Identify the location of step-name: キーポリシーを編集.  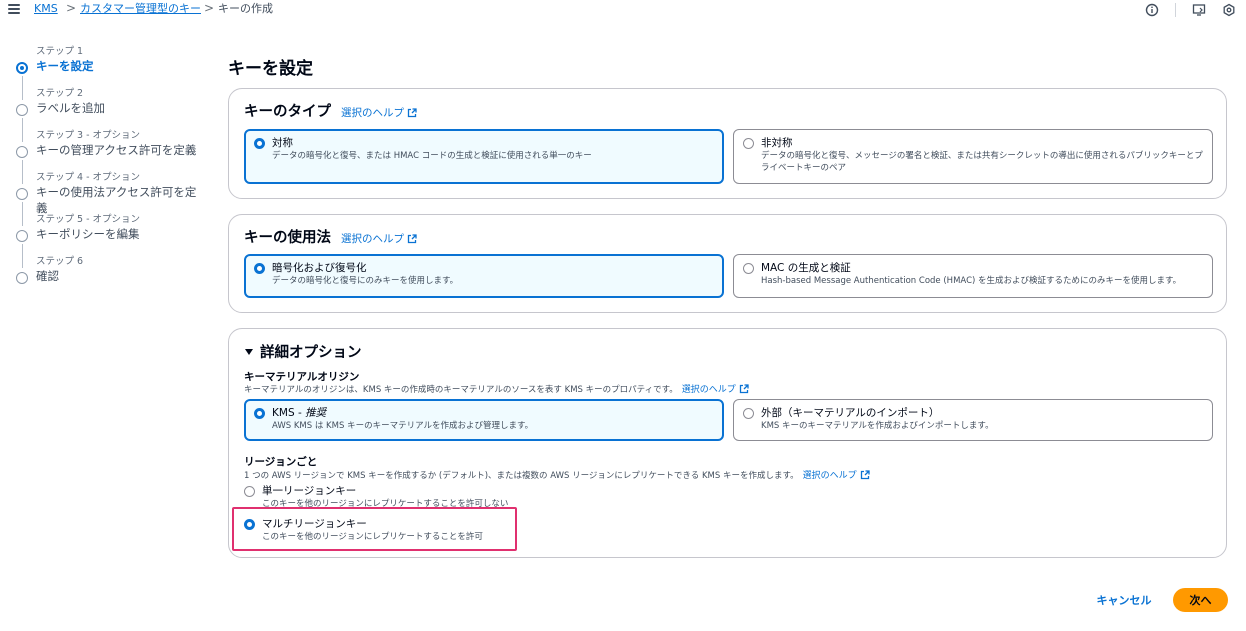
(88, 234).